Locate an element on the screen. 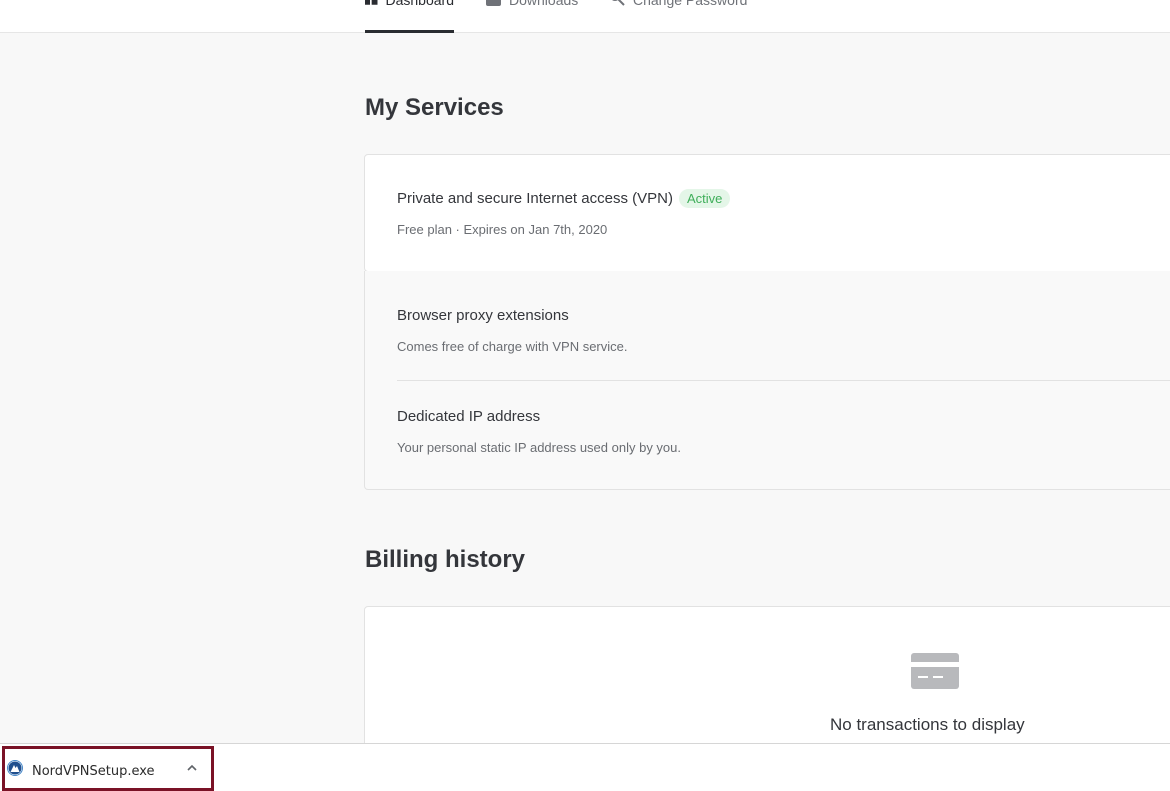  download-icon is located at coordinates (493, 3).